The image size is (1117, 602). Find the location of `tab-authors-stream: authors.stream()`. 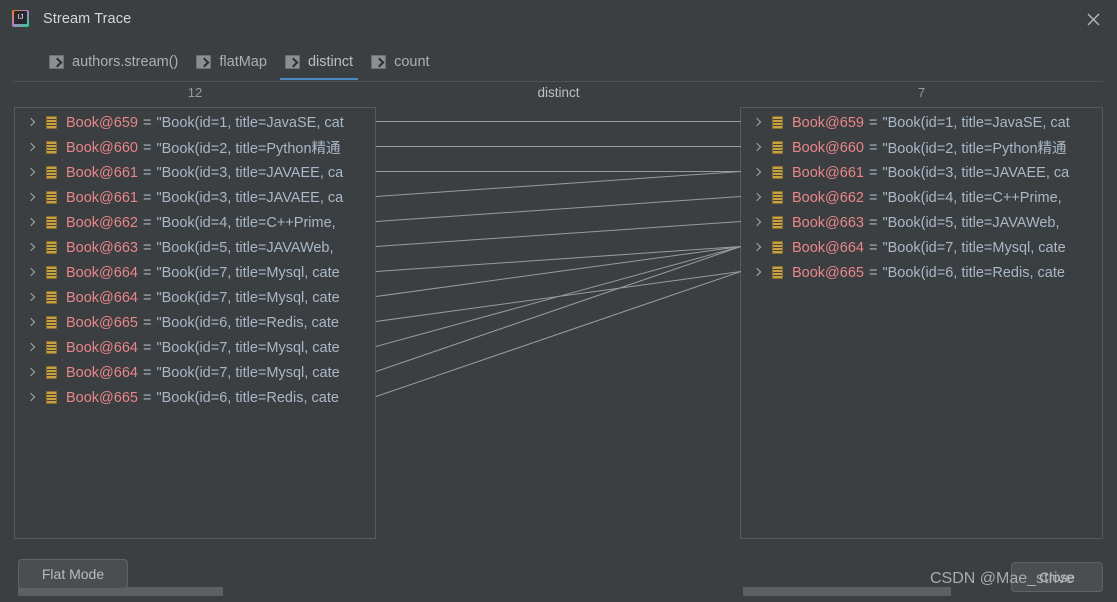

tab-authors-stream: authors.stream() is located at coordinates (113, 62).